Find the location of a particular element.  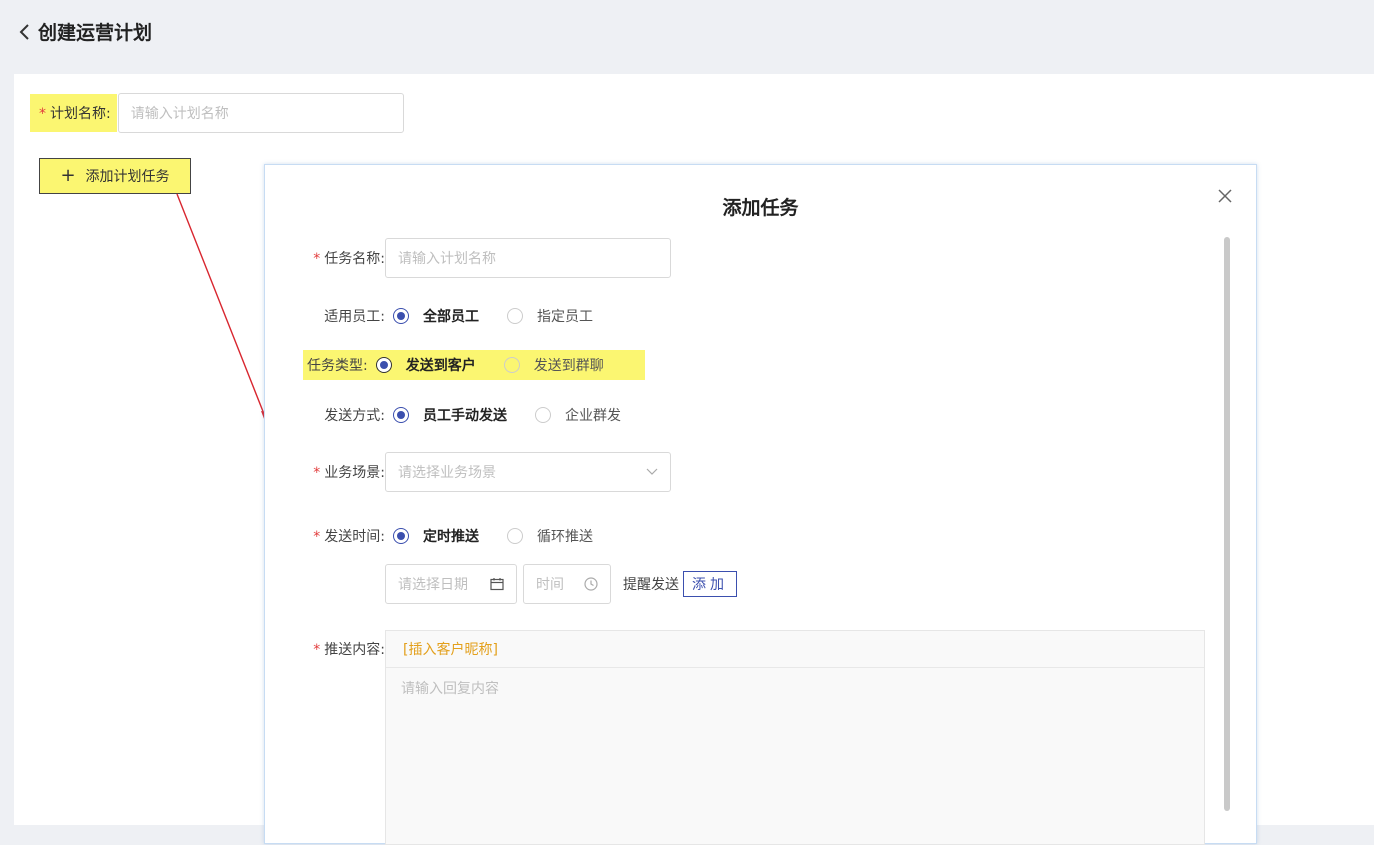

top-bar: 创建运营计划 is located at coordinates (687, 36).